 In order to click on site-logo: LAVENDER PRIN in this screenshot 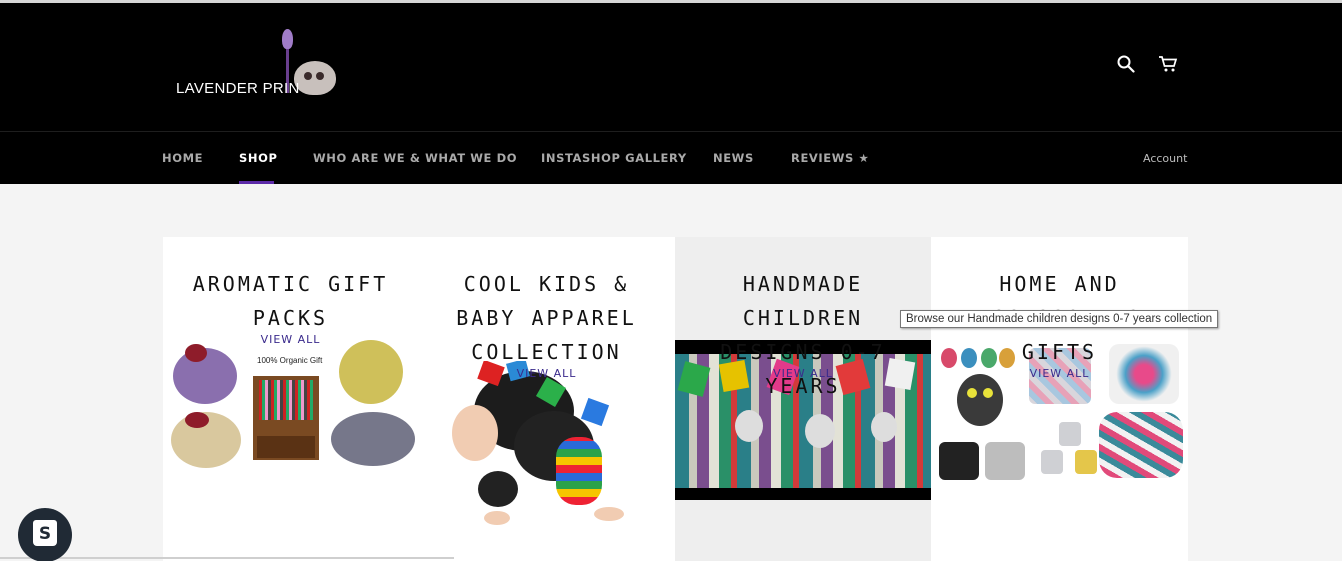, I will do `click(253, 67)`.